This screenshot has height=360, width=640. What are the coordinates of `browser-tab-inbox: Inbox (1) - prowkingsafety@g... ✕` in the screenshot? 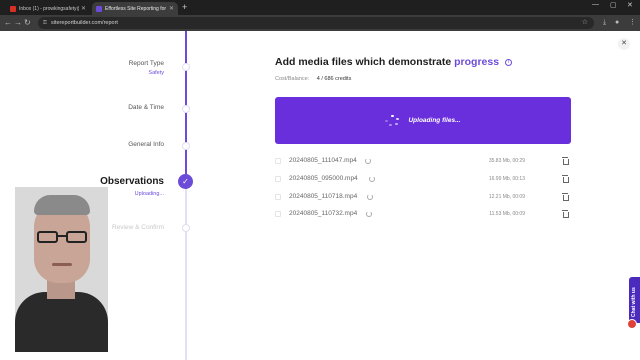 It's located at (48, 8).